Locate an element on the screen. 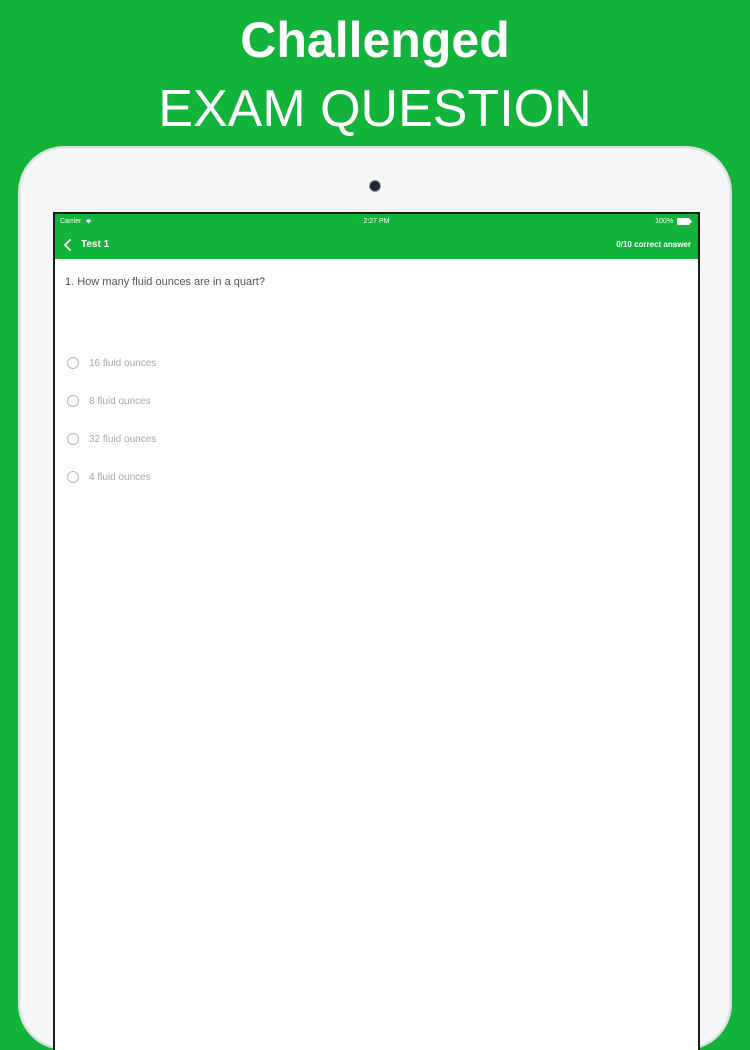  camera-icon is located at coordinates (375, 186).